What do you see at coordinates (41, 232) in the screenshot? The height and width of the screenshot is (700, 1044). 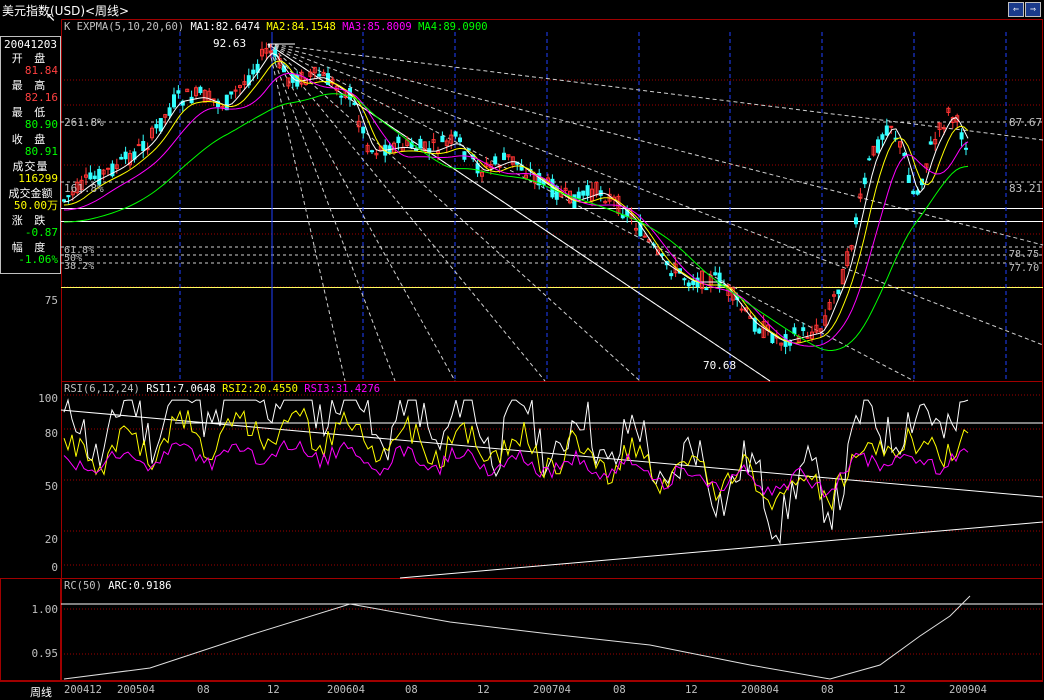 I see `change-value: -0.87` at bounding box center [41, 232].